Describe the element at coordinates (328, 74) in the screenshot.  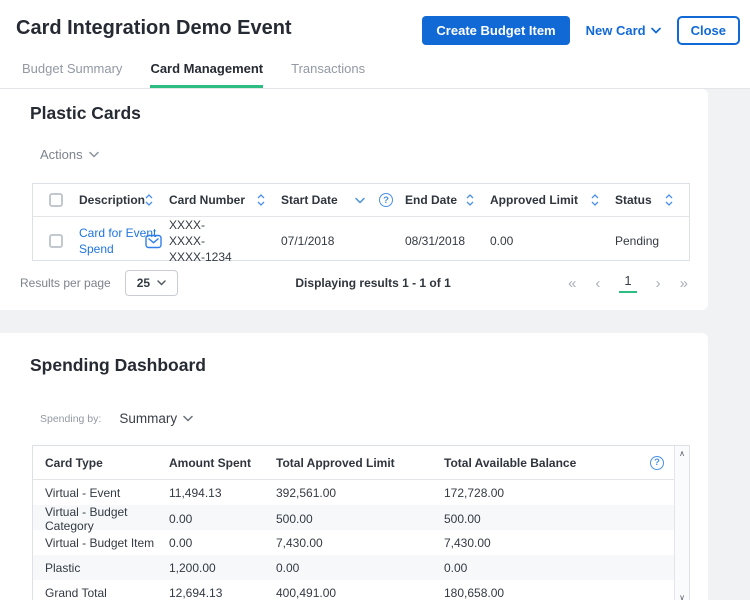
I see `tab-transactions: Transactions` at that location.